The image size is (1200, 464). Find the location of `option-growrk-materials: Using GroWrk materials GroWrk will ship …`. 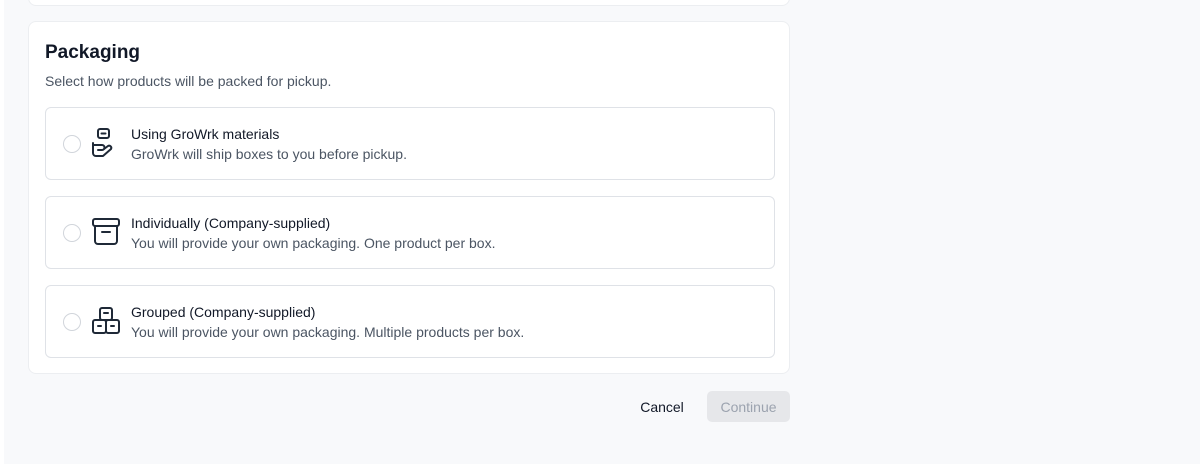

option-growrk-materials: Using GroWrk materials GroWrk will ship … is located at coordinates (410, 143).